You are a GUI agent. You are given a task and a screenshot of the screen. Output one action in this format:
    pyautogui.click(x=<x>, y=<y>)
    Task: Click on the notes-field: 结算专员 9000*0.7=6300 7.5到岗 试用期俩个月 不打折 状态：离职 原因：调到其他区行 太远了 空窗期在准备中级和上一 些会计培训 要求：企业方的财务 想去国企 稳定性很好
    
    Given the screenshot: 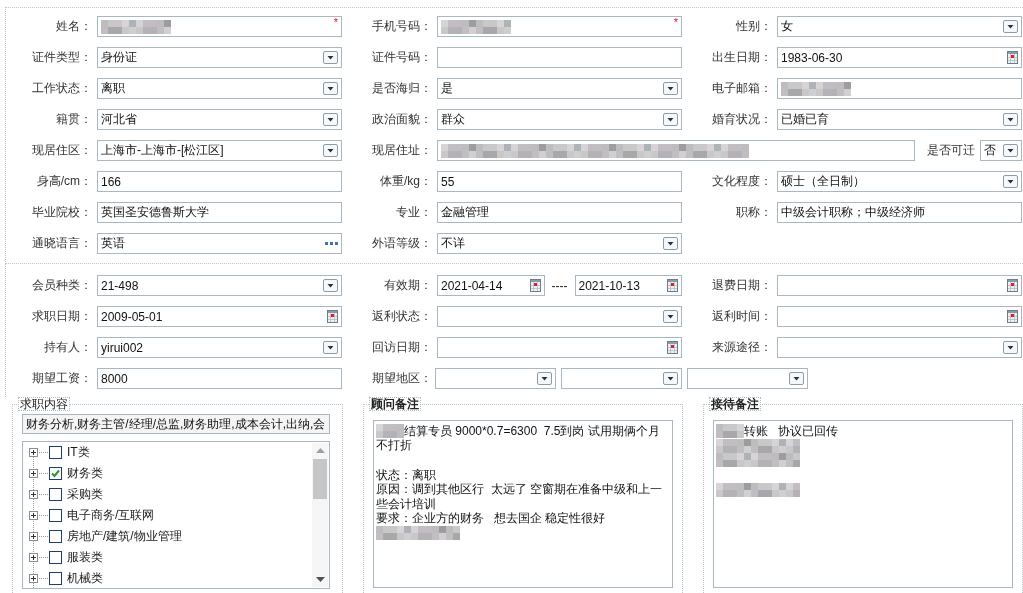 What is the action you would take?
    pyautogui.click(x=523, y=504)
    